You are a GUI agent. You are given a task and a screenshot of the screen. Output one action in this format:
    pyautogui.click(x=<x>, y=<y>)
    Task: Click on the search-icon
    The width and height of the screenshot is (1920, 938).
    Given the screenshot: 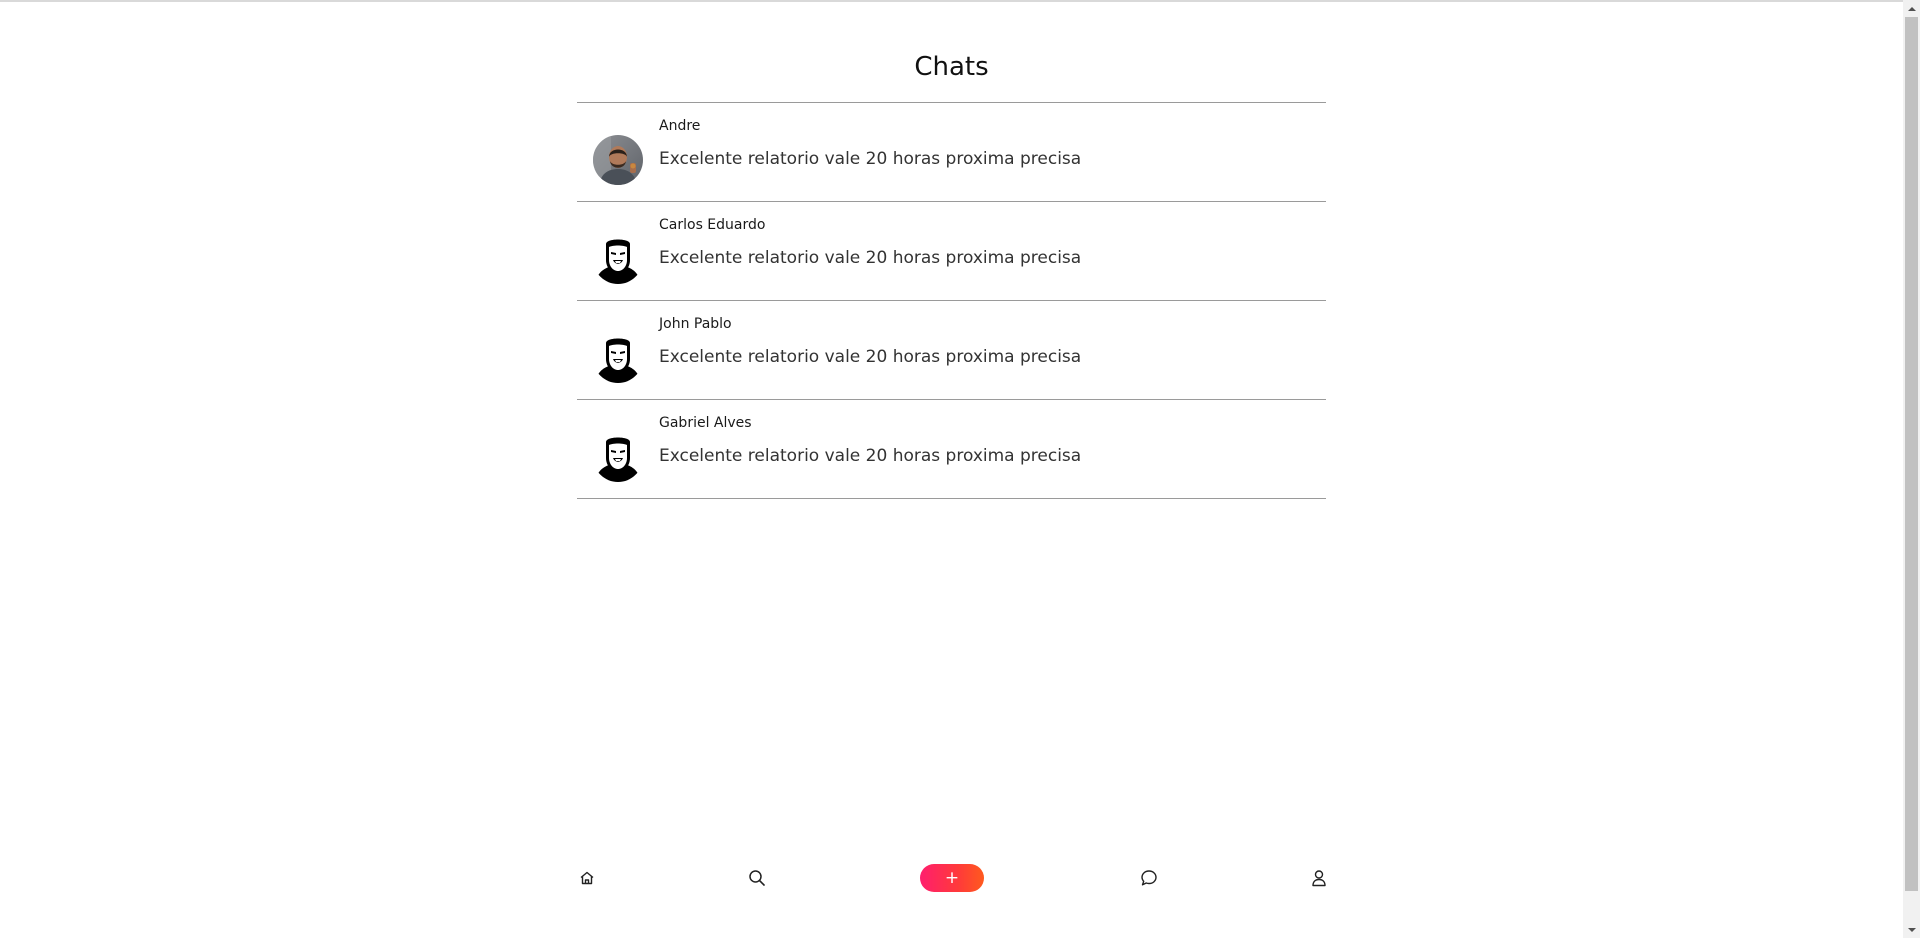 What is the action you would take?
    pyautogui.click(x=757, y=878)
    